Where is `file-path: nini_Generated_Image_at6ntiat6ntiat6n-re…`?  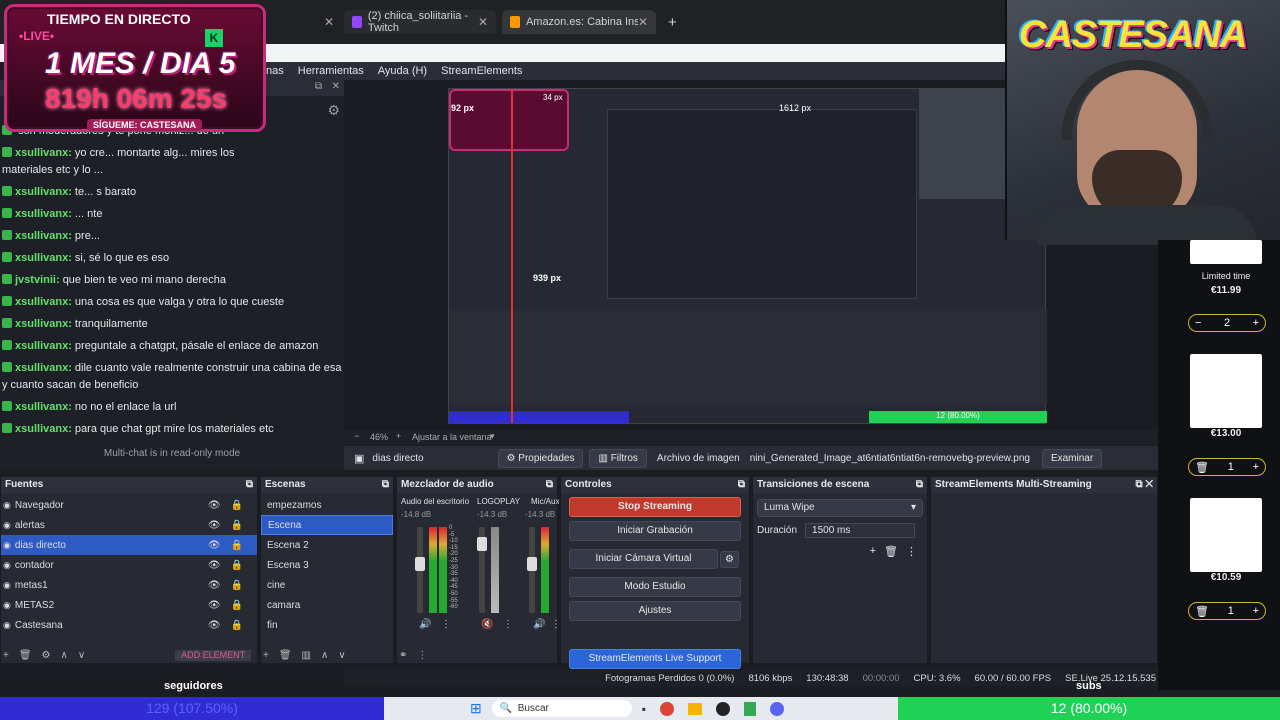
file-path: nini_Generated_Image_at6ntiat6ntiat6n-re… is located at coordinates (890, 458).